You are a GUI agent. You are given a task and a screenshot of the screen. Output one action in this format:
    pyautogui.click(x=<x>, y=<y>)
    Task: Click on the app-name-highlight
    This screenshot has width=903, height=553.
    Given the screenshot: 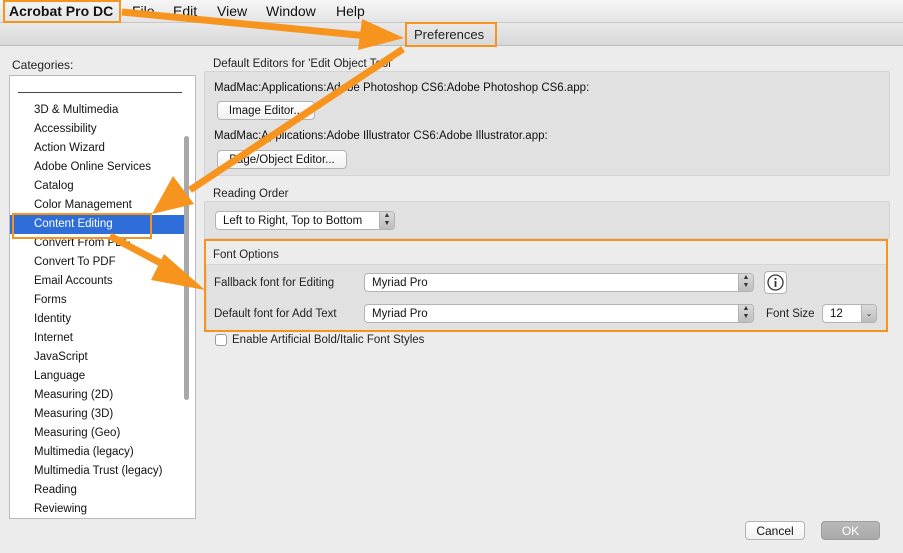 What is the action you would take?
    pyautogui.click(x=62, y=11)
    